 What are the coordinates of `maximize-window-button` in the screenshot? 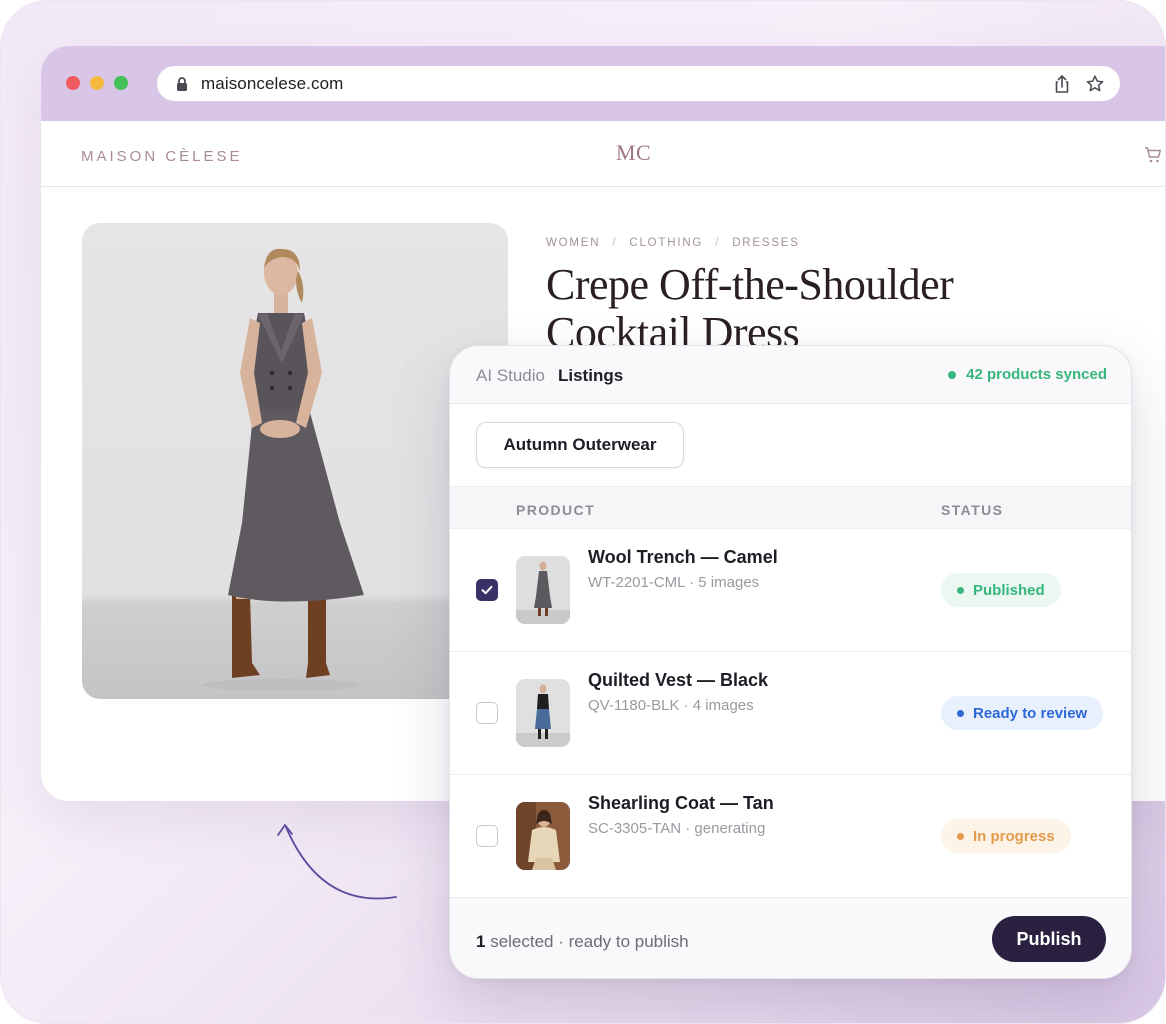 It's located at (121, 83).